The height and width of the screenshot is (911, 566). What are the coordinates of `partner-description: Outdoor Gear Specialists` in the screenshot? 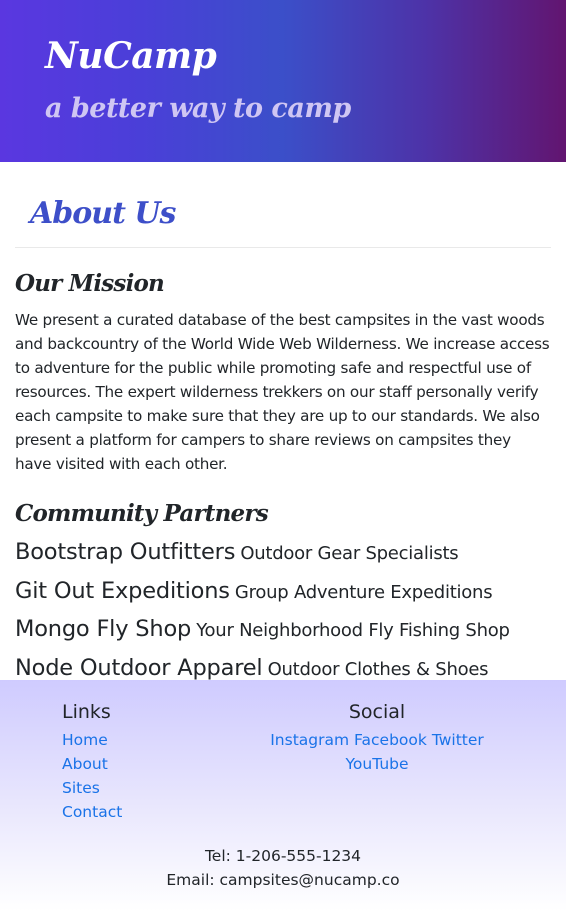 It's located at (349, 553).